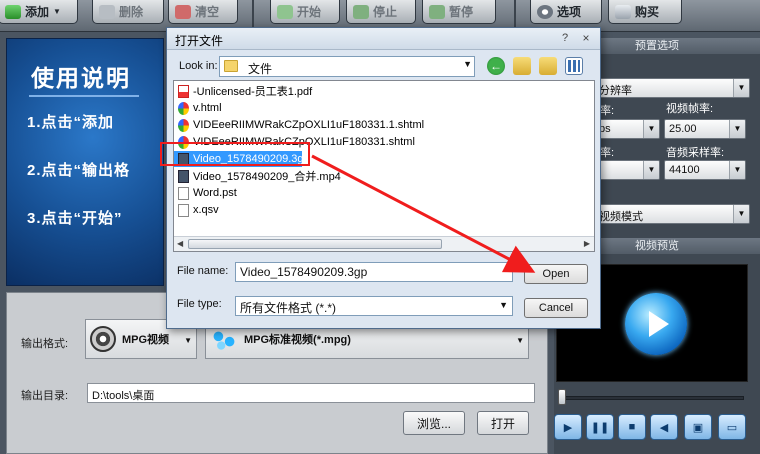 The width and height of the screenshot is (760, 454). I want to click on back-arrow-icon: ←, so click(496, 66).